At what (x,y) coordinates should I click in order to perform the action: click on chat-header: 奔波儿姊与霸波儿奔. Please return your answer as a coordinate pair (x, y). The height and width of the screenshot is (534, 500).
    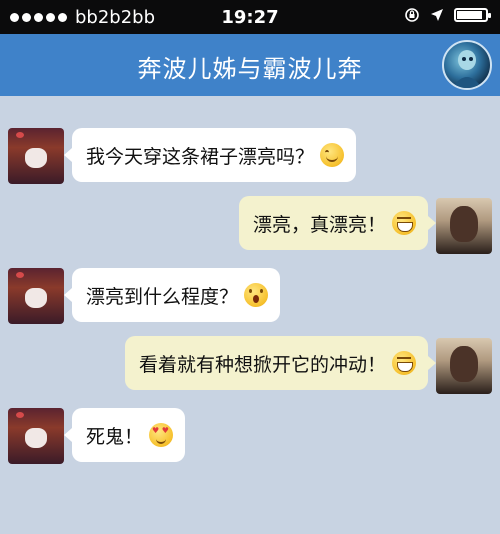
    Looking at the image, I should click on (250, 65).